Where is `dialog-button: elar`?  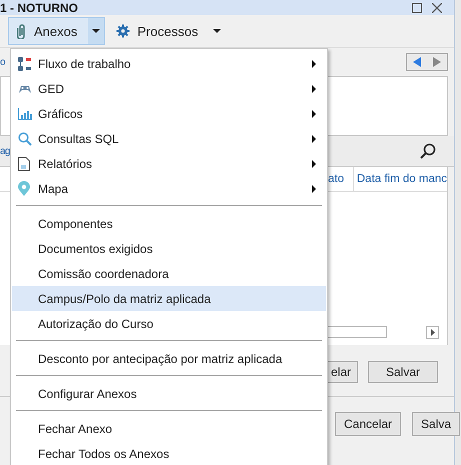 dialog-button: elar is located at coordinates (342, 372).